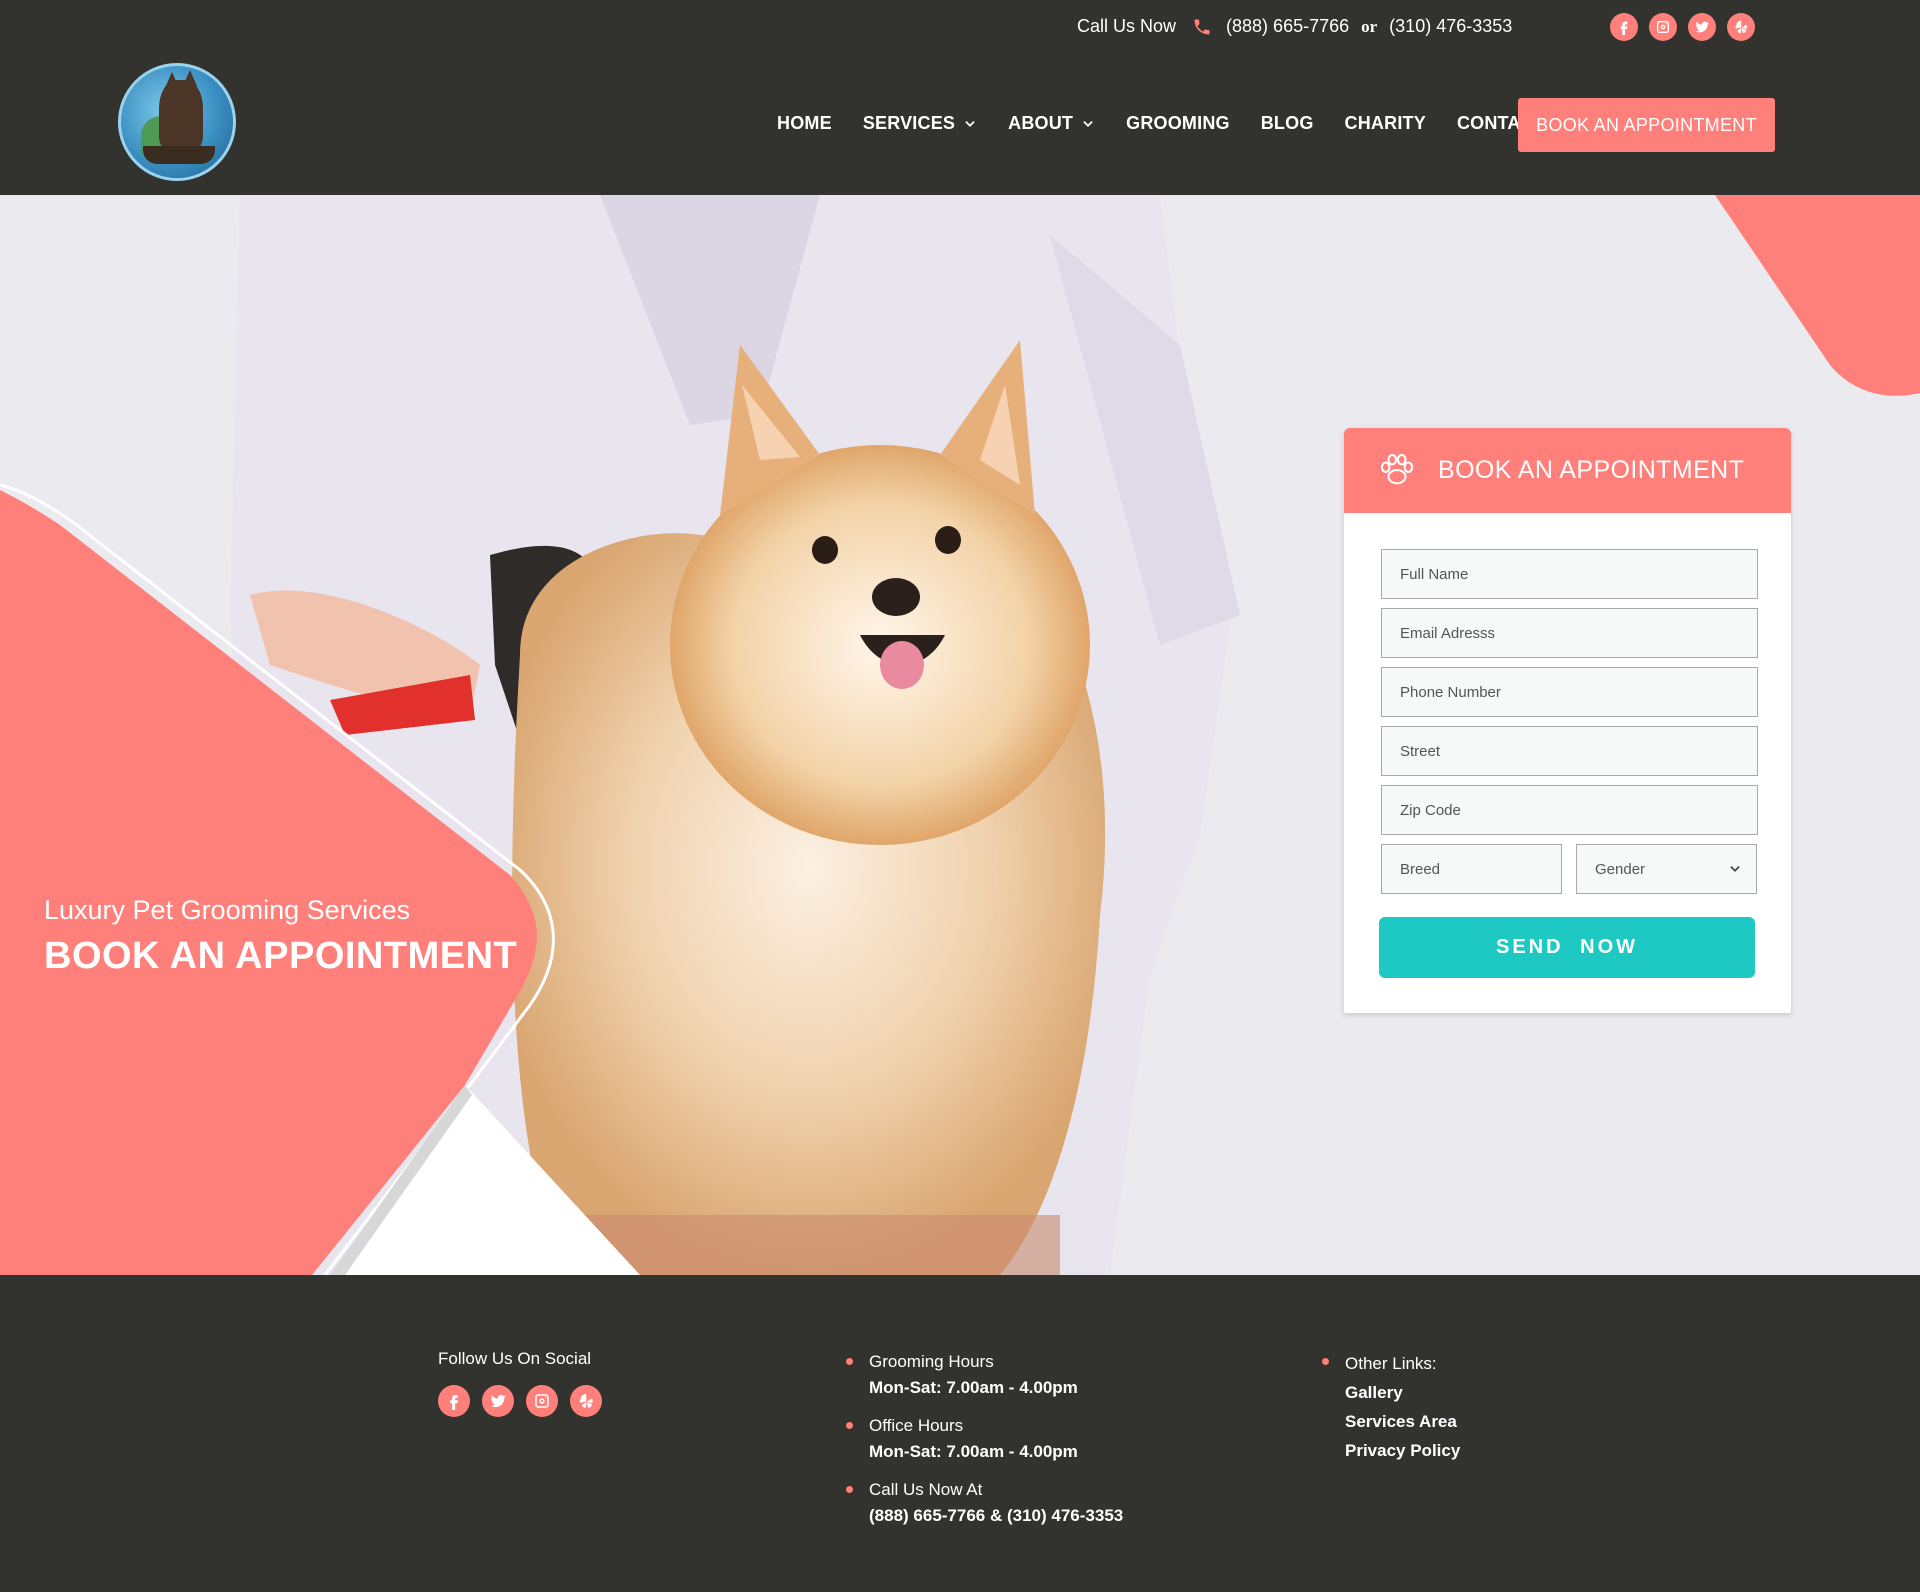 This screenshot has width=1920, height=1592. I want to click on hero-subtitle: Luxury Pet Grooming Services, so click(227, 910).